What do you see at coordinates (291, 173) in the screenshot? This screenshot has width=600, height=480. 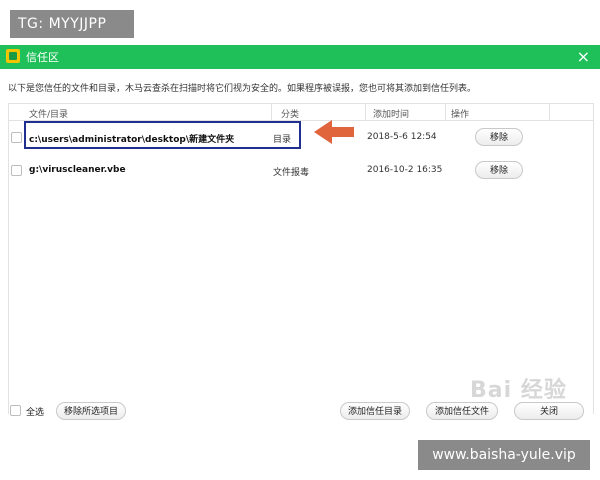 I see `row-category: 文件报毒` at bounding box center [291, 173].